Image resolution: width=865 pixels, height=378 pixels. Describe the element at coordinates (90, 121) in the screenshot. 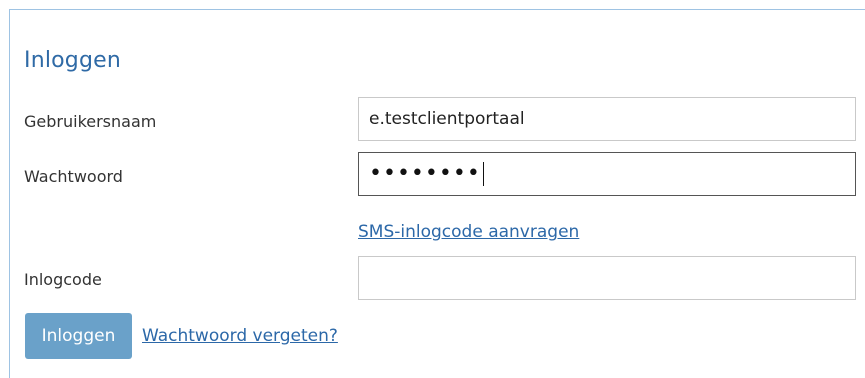

I see `username-label: Gebruikersnaam` at that location.